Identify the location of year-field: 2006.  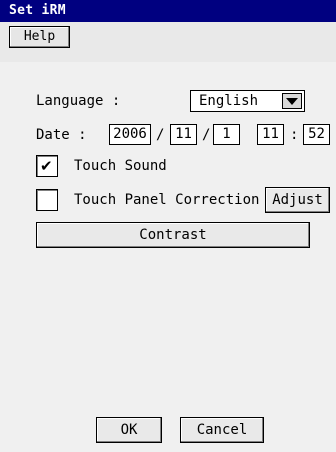
(130, 134).